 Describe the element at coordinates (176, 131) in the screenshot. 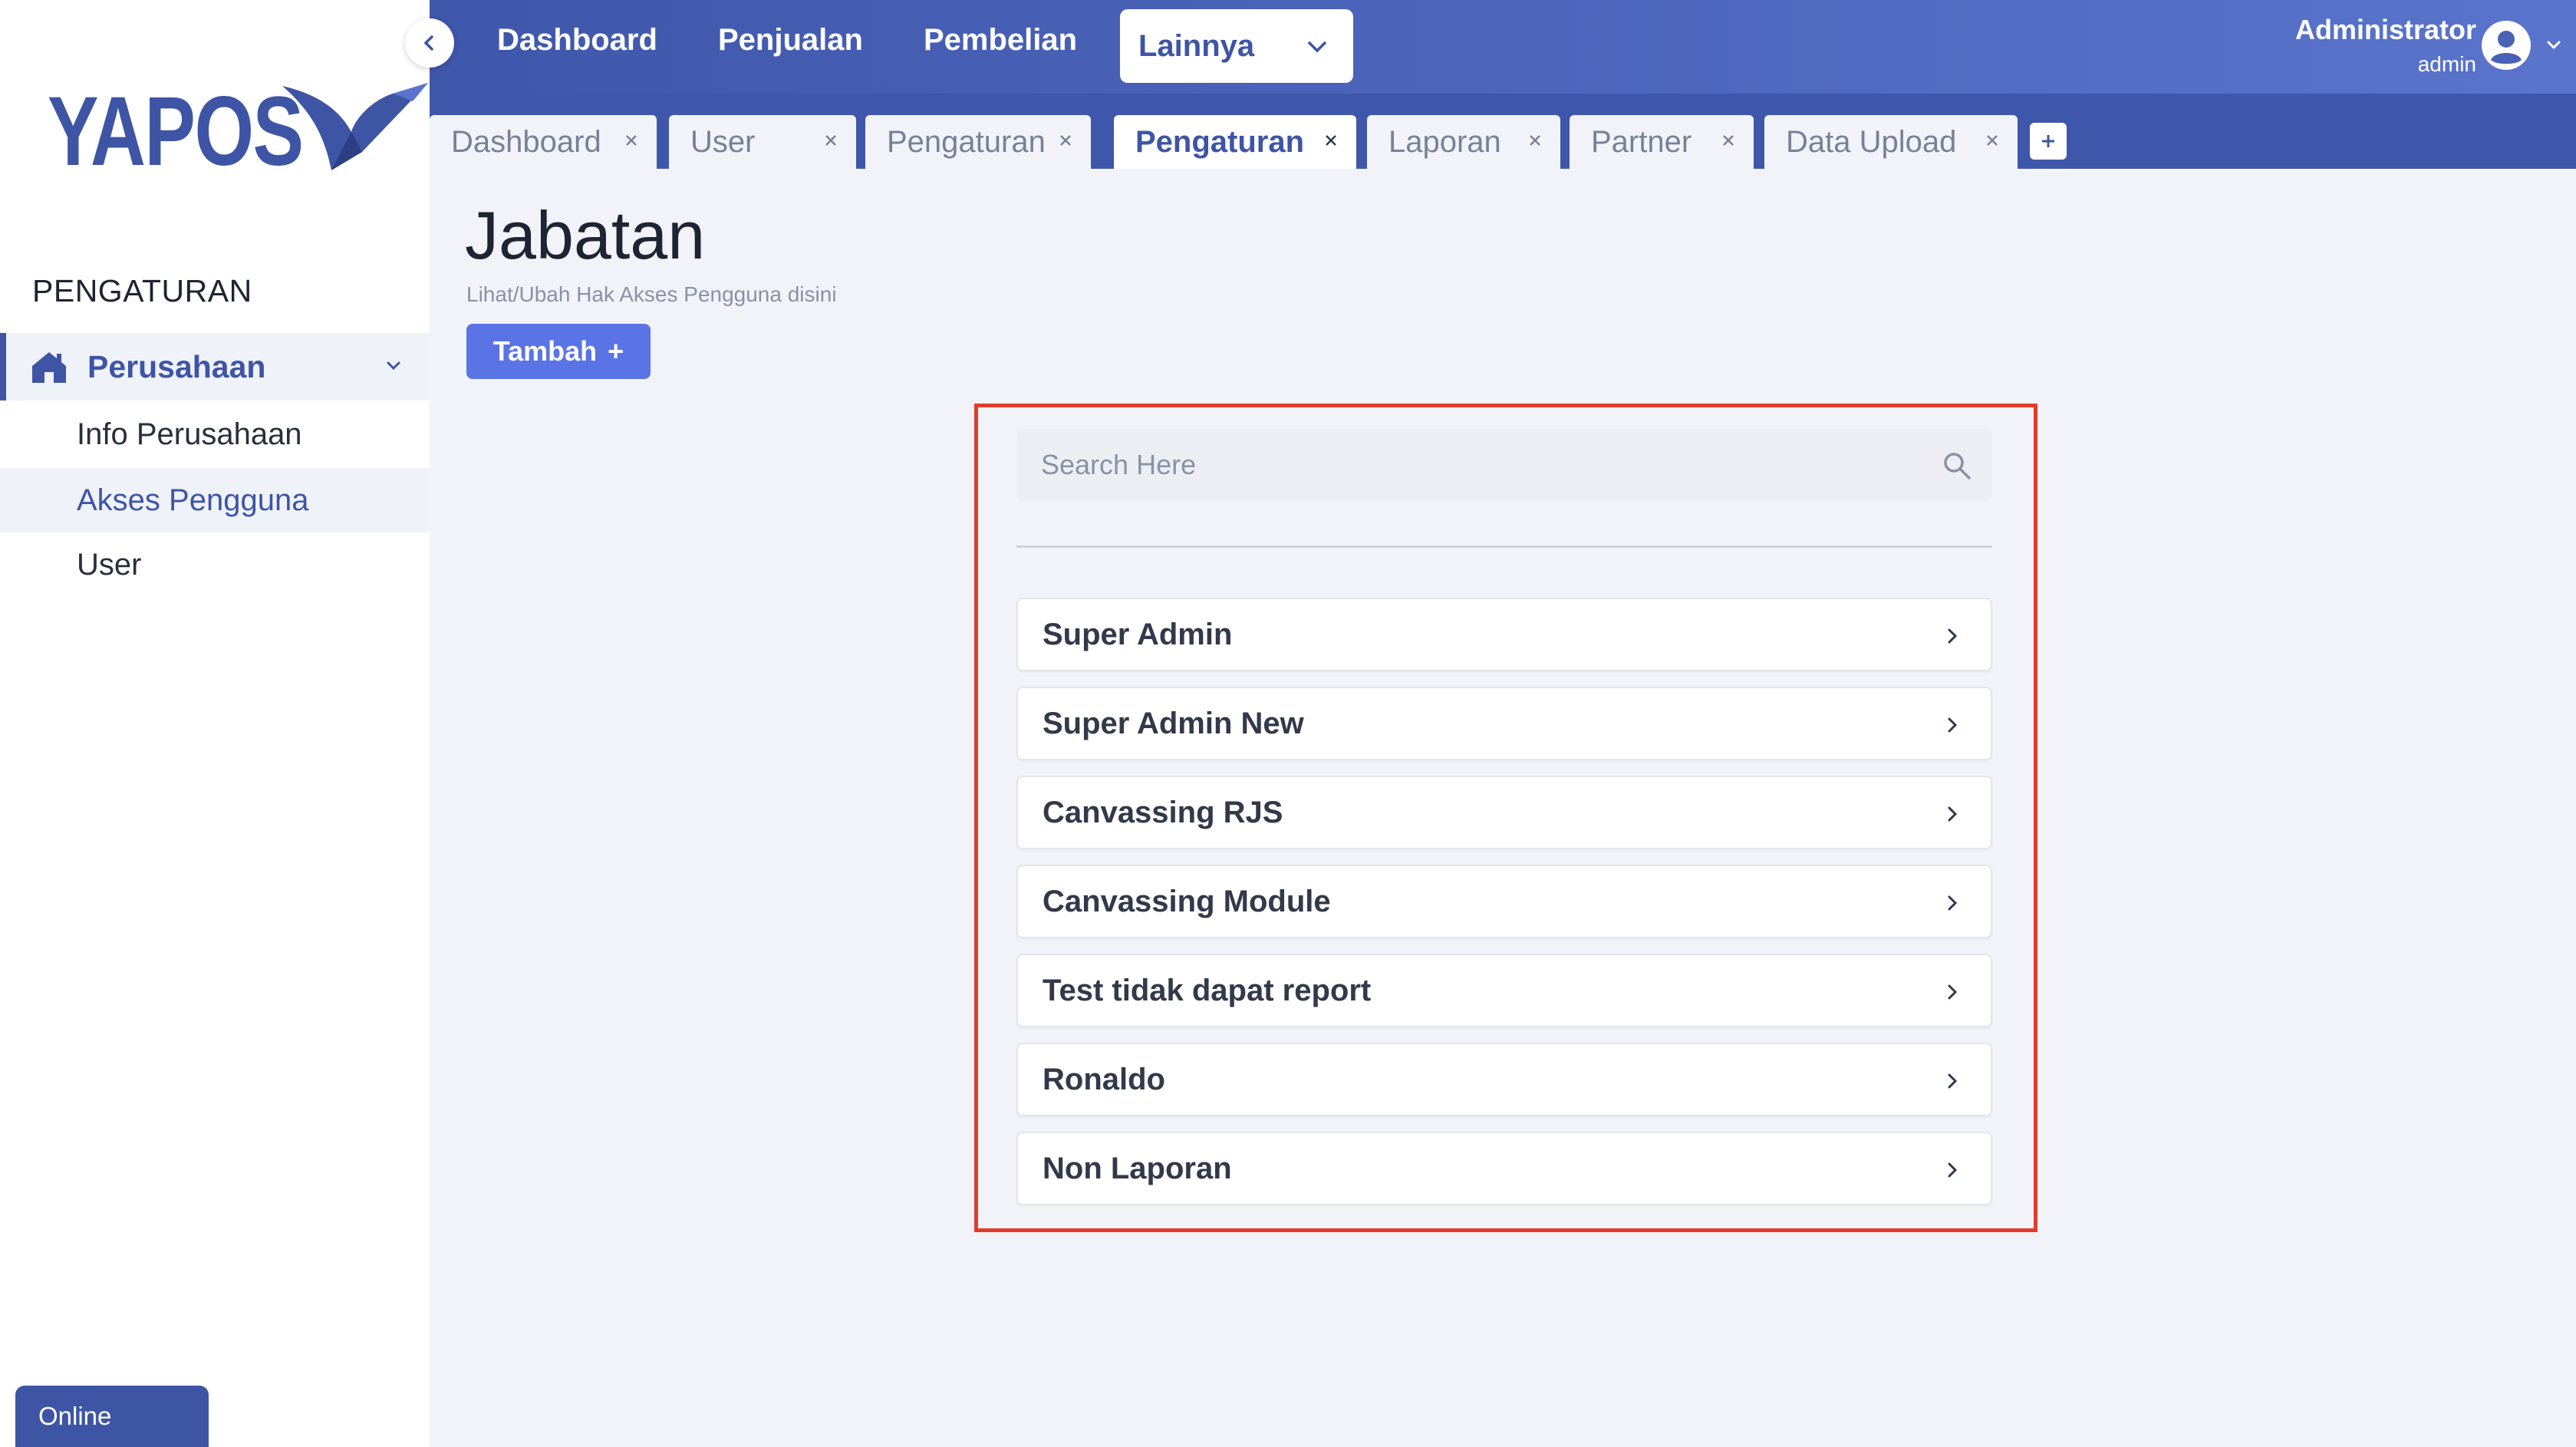

I see `logo-text: YAPOS` at that location.